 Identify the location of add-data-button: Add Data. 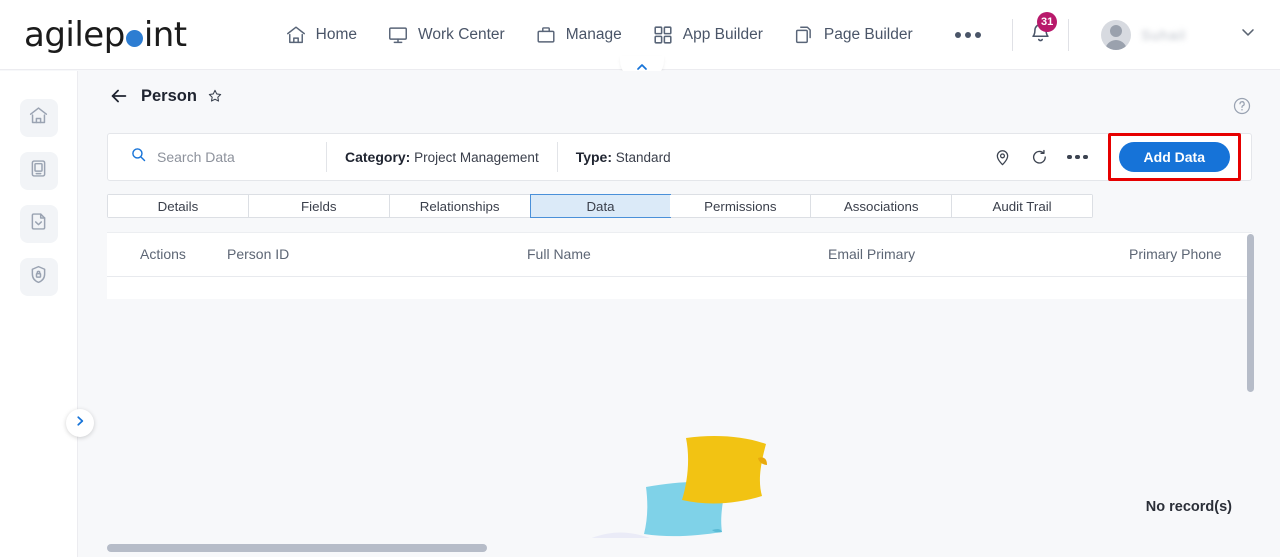
(1174, 157).